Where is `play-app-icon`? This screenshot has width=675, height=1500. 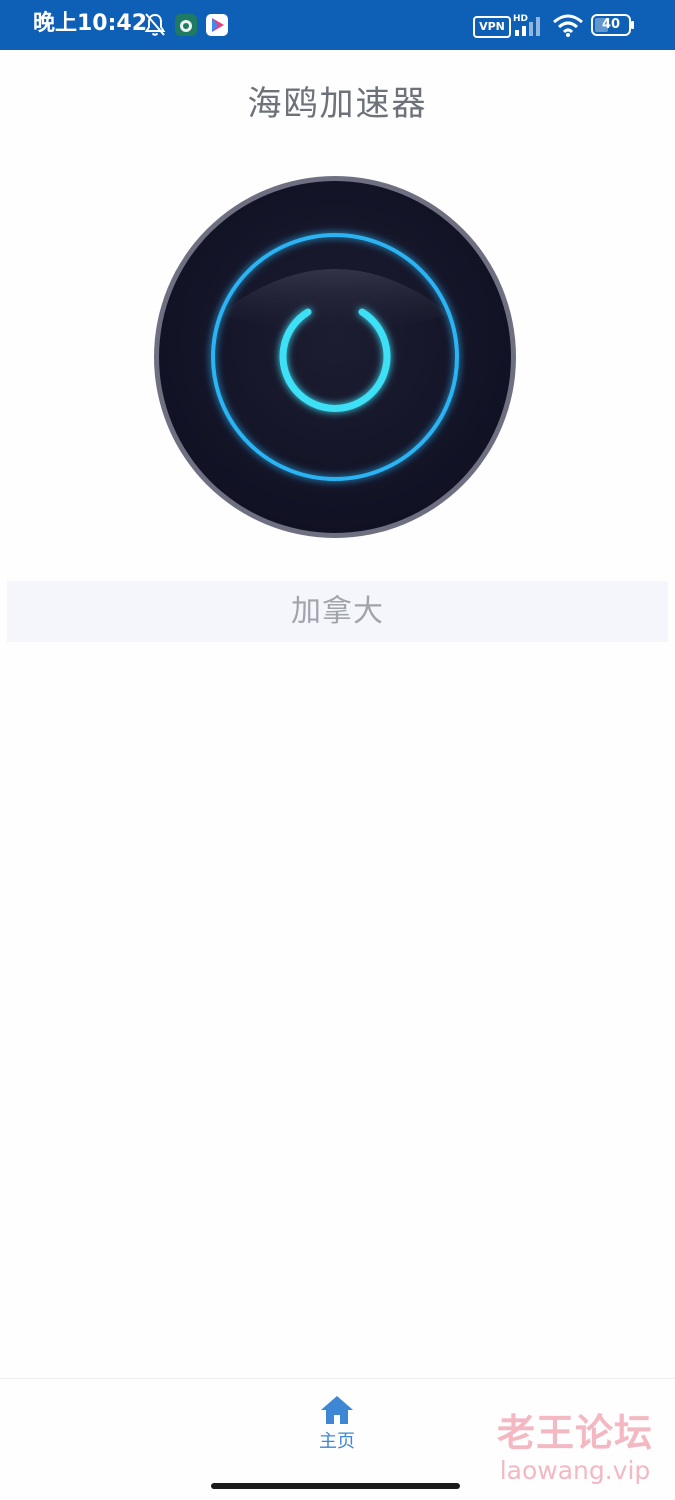
play-app-icon is located at coordinates (217, 25).